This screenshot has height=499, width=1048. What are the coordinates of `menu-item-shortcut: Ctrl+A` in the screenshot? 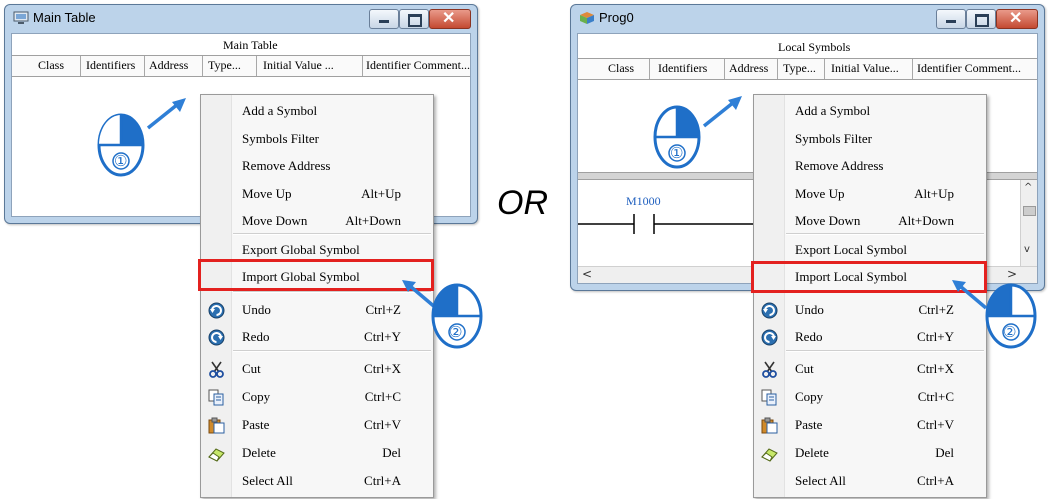 It's located at (382, 480).